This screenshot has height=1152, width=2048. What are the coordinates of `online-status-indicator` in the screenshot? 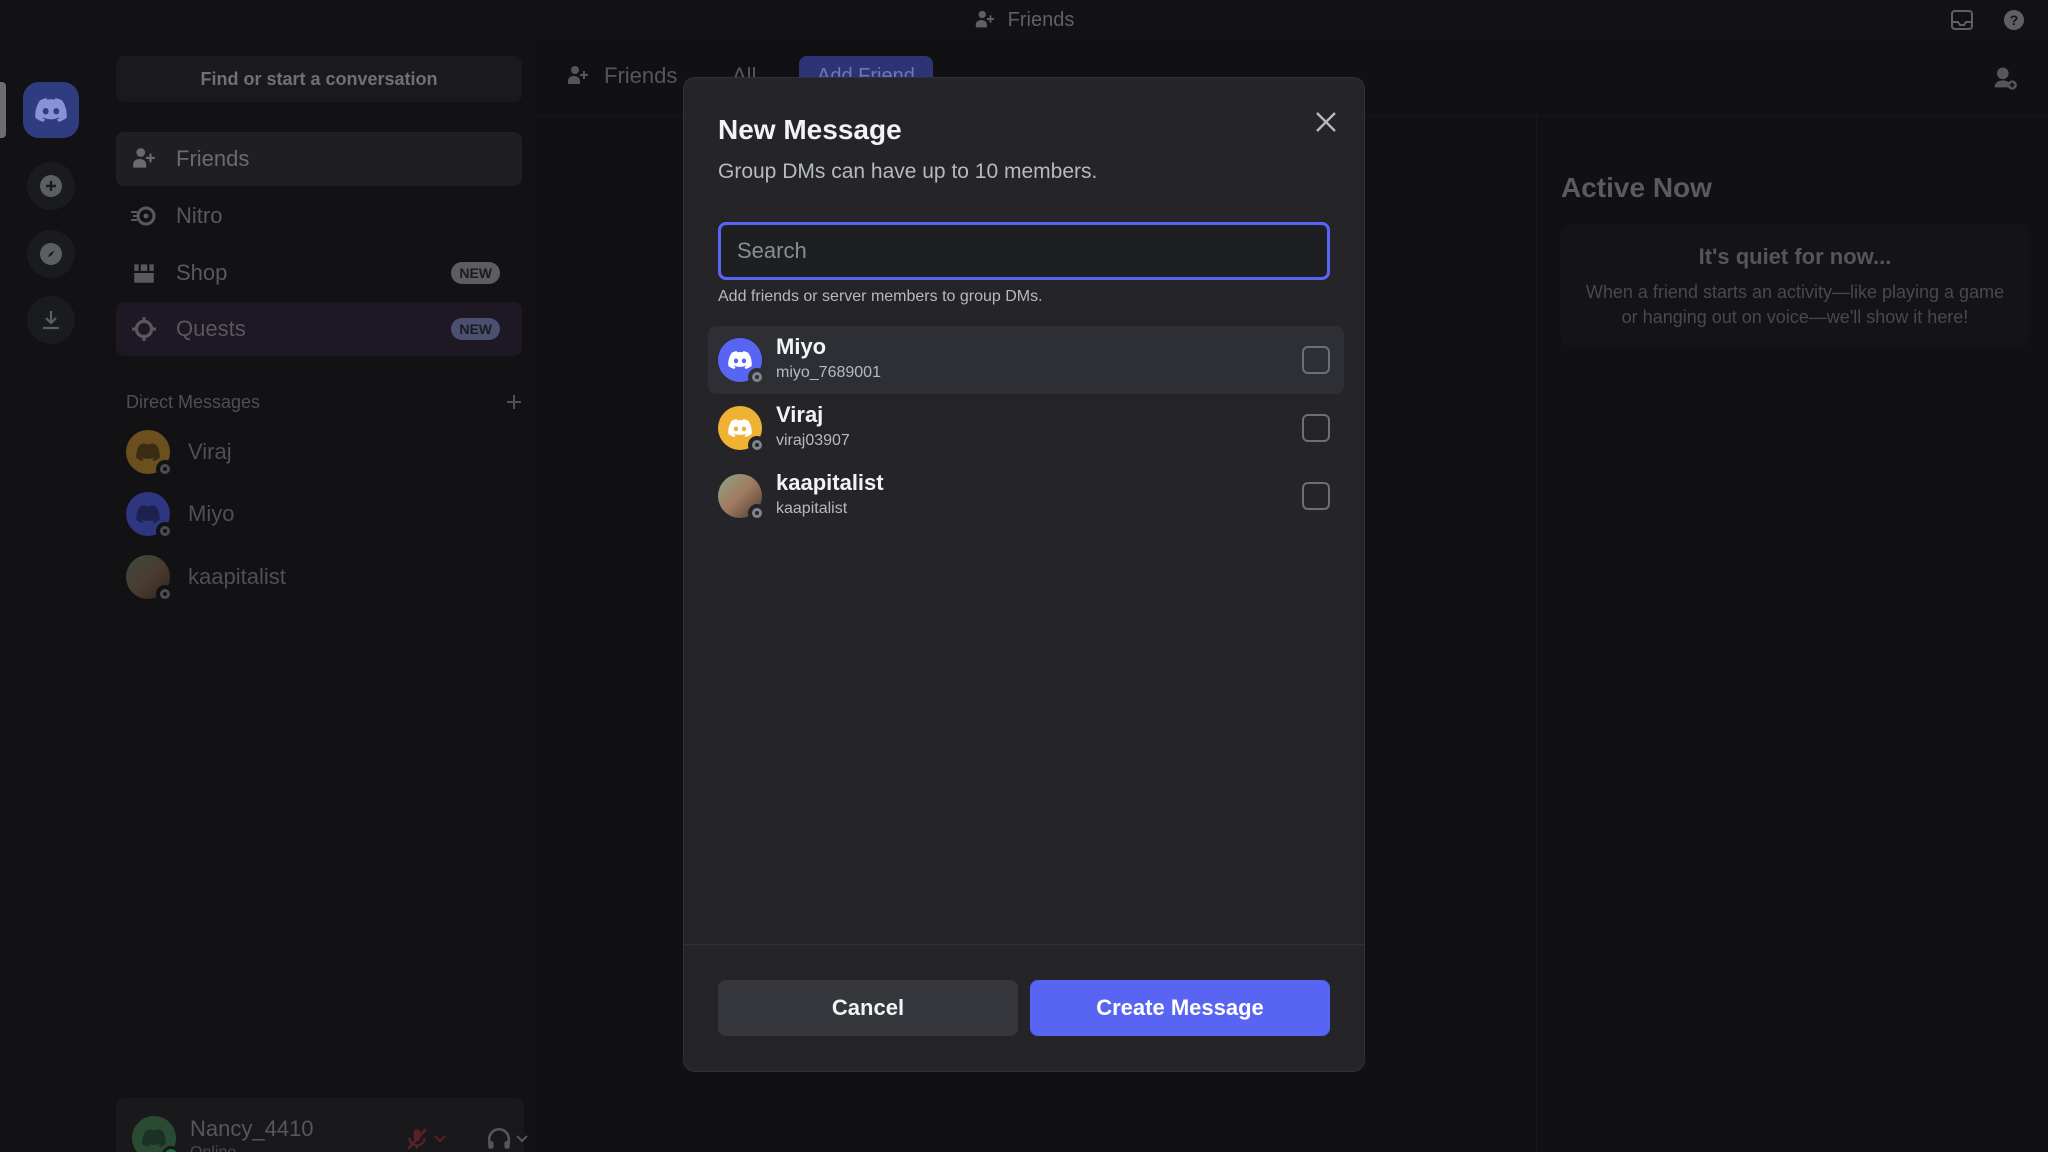 It's located at (171, 1149).